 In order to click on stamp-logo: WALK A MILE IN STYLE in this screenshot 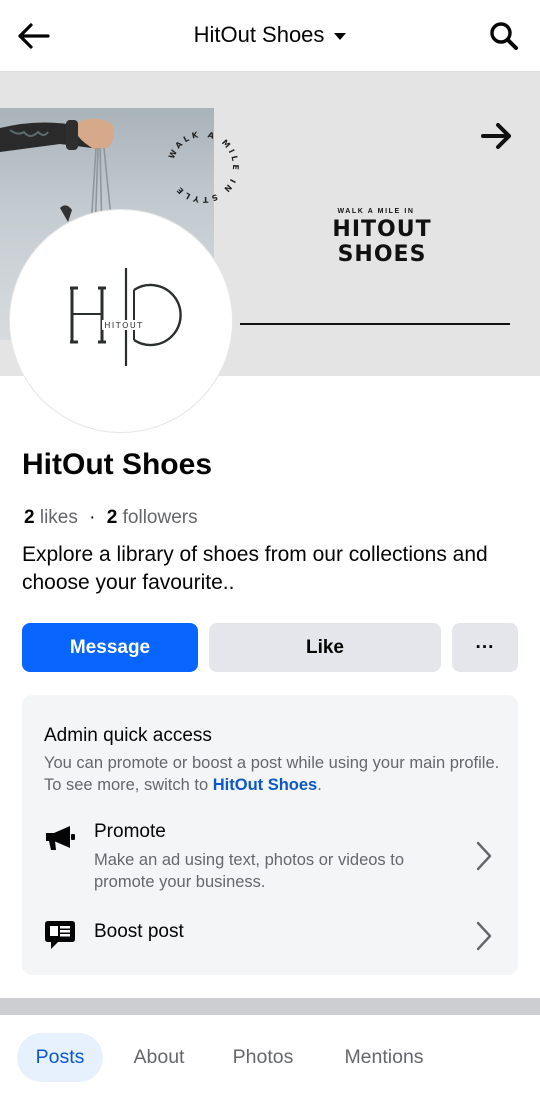, I will do `click(203, 169)`.